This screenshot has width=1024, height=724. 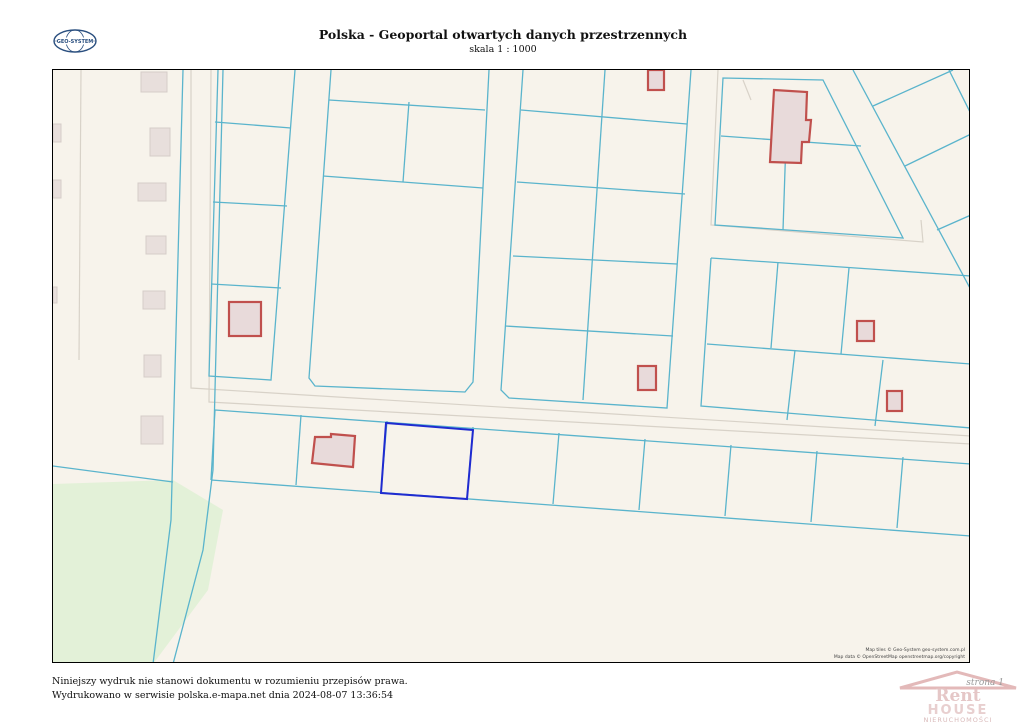 I want to click on map-tiles-attribution: Map tiles © Geo-System geo-system.com.pl, so click(x=915, y=650).